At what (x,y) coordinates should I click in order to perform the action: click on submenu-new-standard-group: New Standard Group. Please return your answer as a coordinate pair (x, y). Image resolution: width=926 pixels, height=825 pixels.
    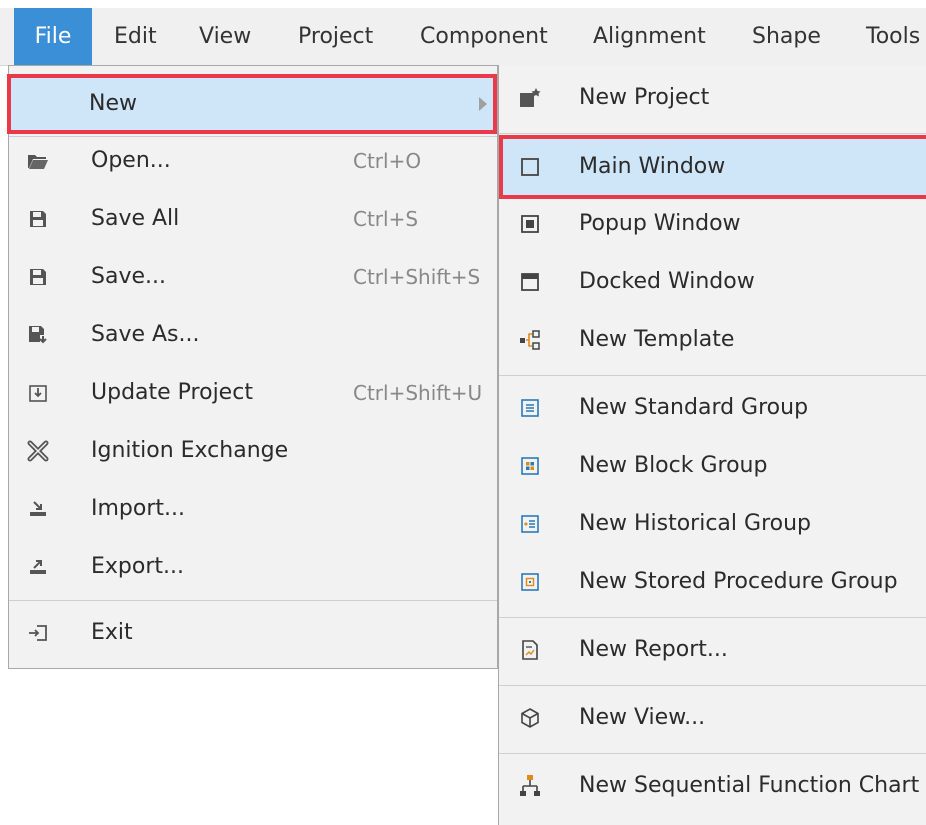
    Looking at the image, I should click on (712, 408).